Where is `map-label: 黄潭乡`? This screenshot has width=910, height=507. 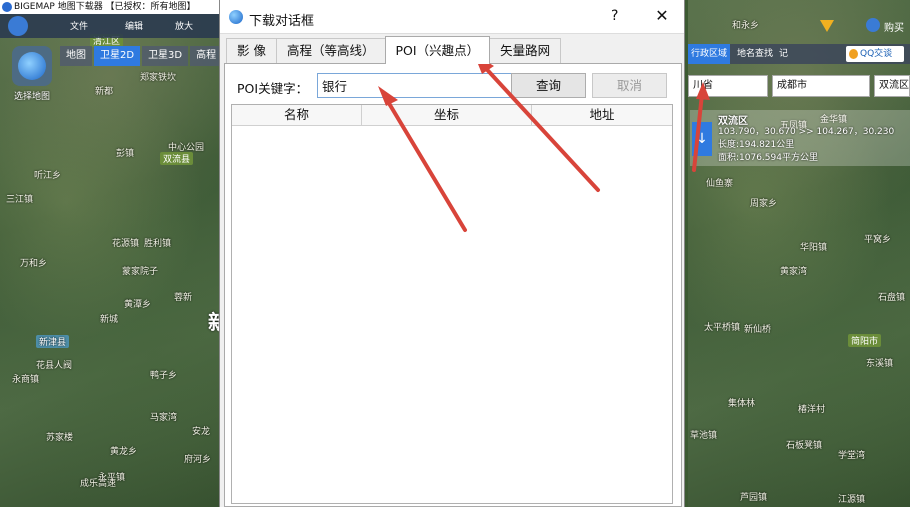
map-label: 黄潭乡 is located at coordinates (138, 305).